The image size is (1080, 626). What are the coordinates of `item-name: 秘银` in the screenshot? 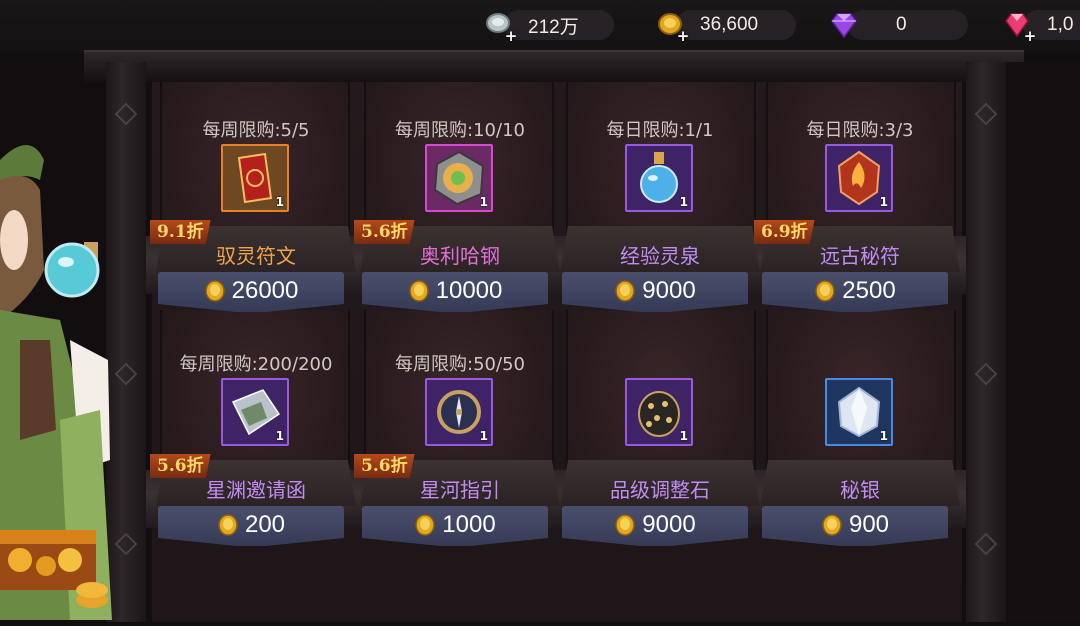 It's located at (860, 490).